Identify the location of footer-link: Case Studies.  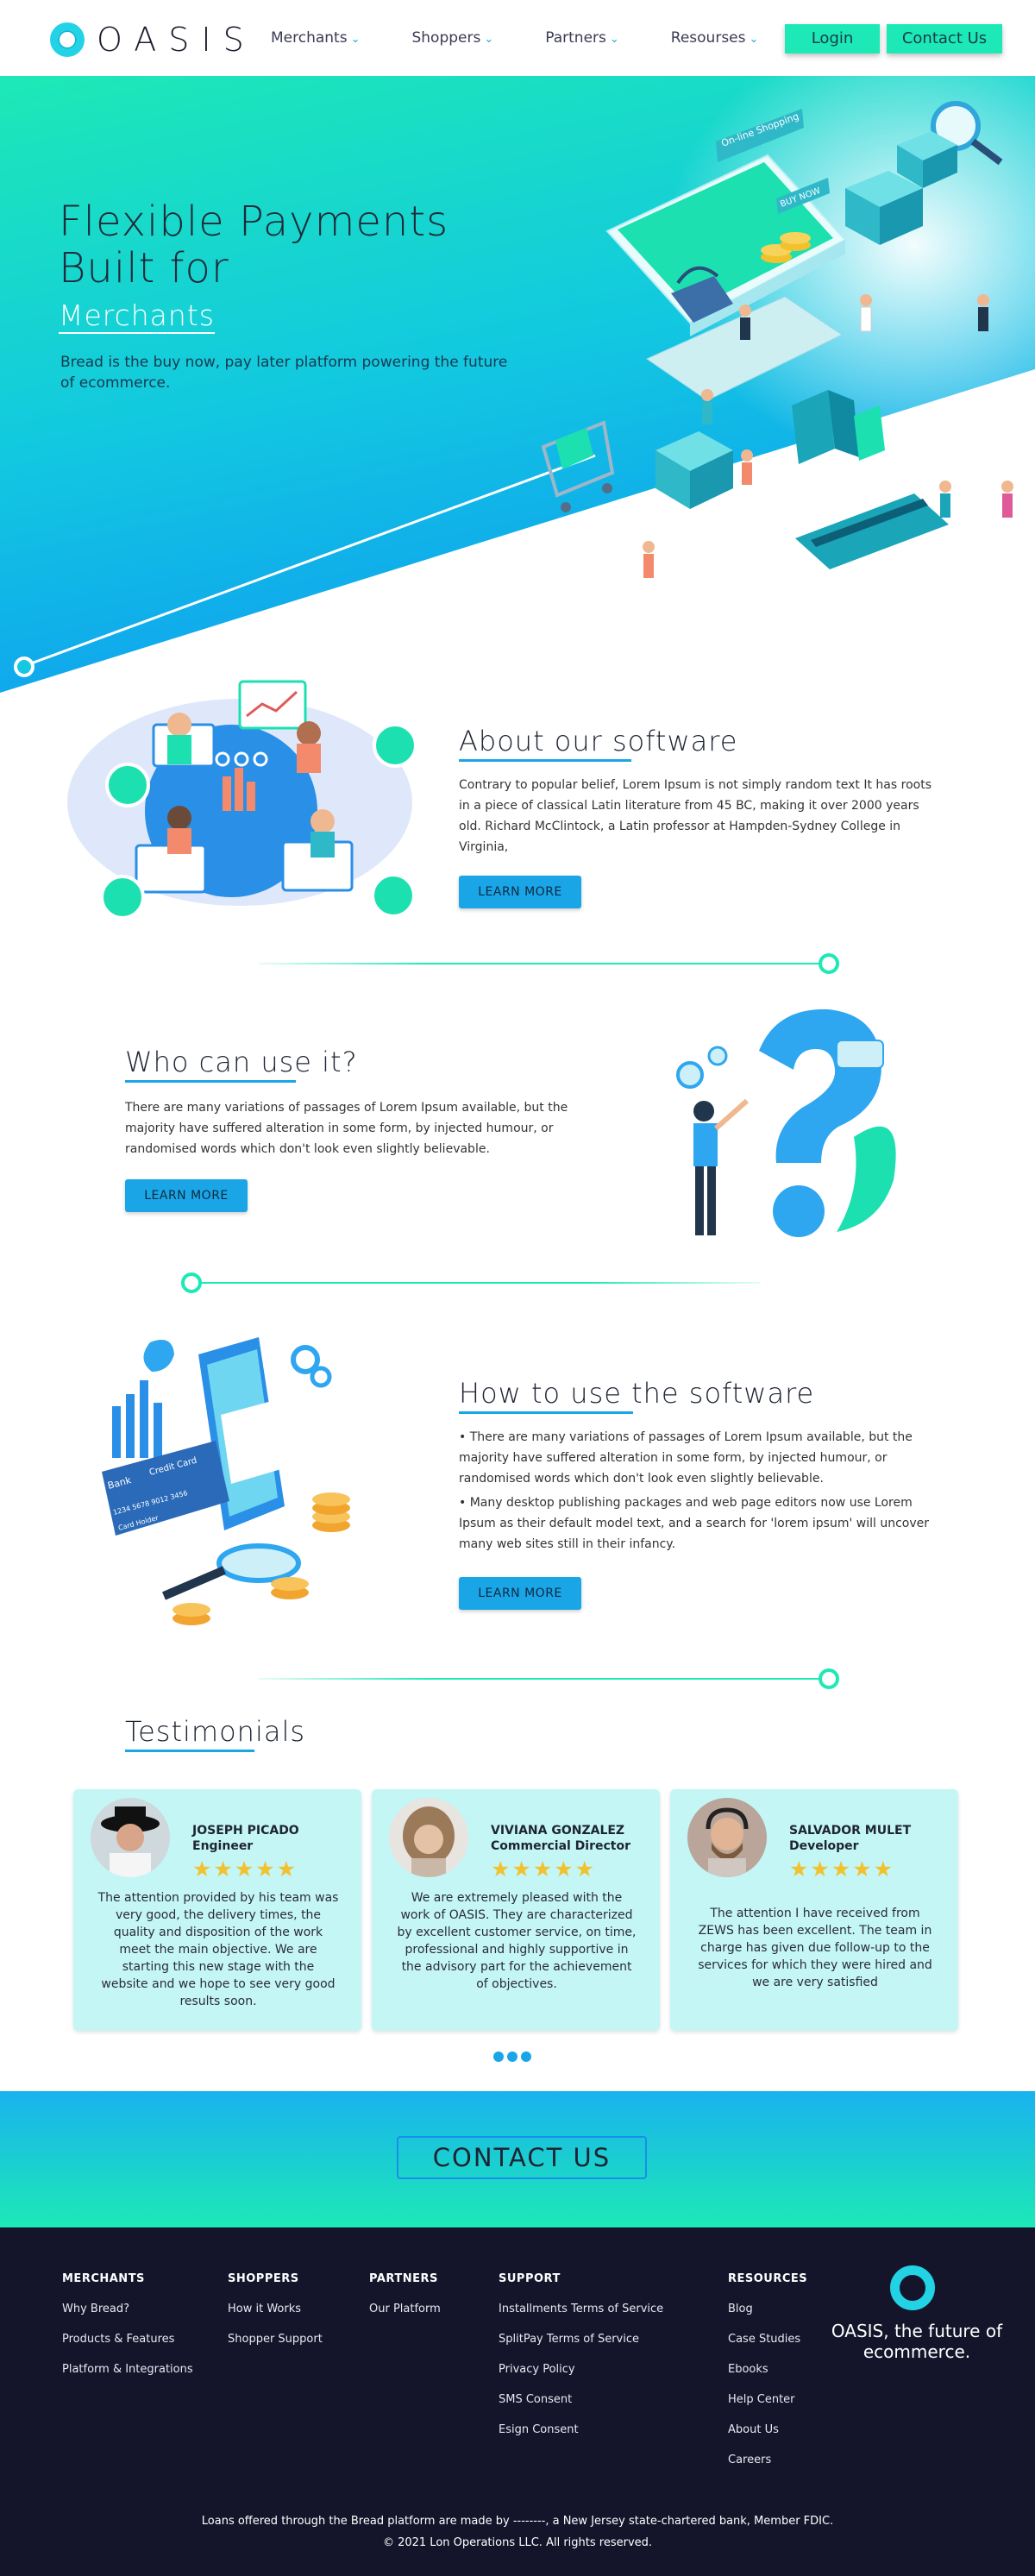
(767, 2339).